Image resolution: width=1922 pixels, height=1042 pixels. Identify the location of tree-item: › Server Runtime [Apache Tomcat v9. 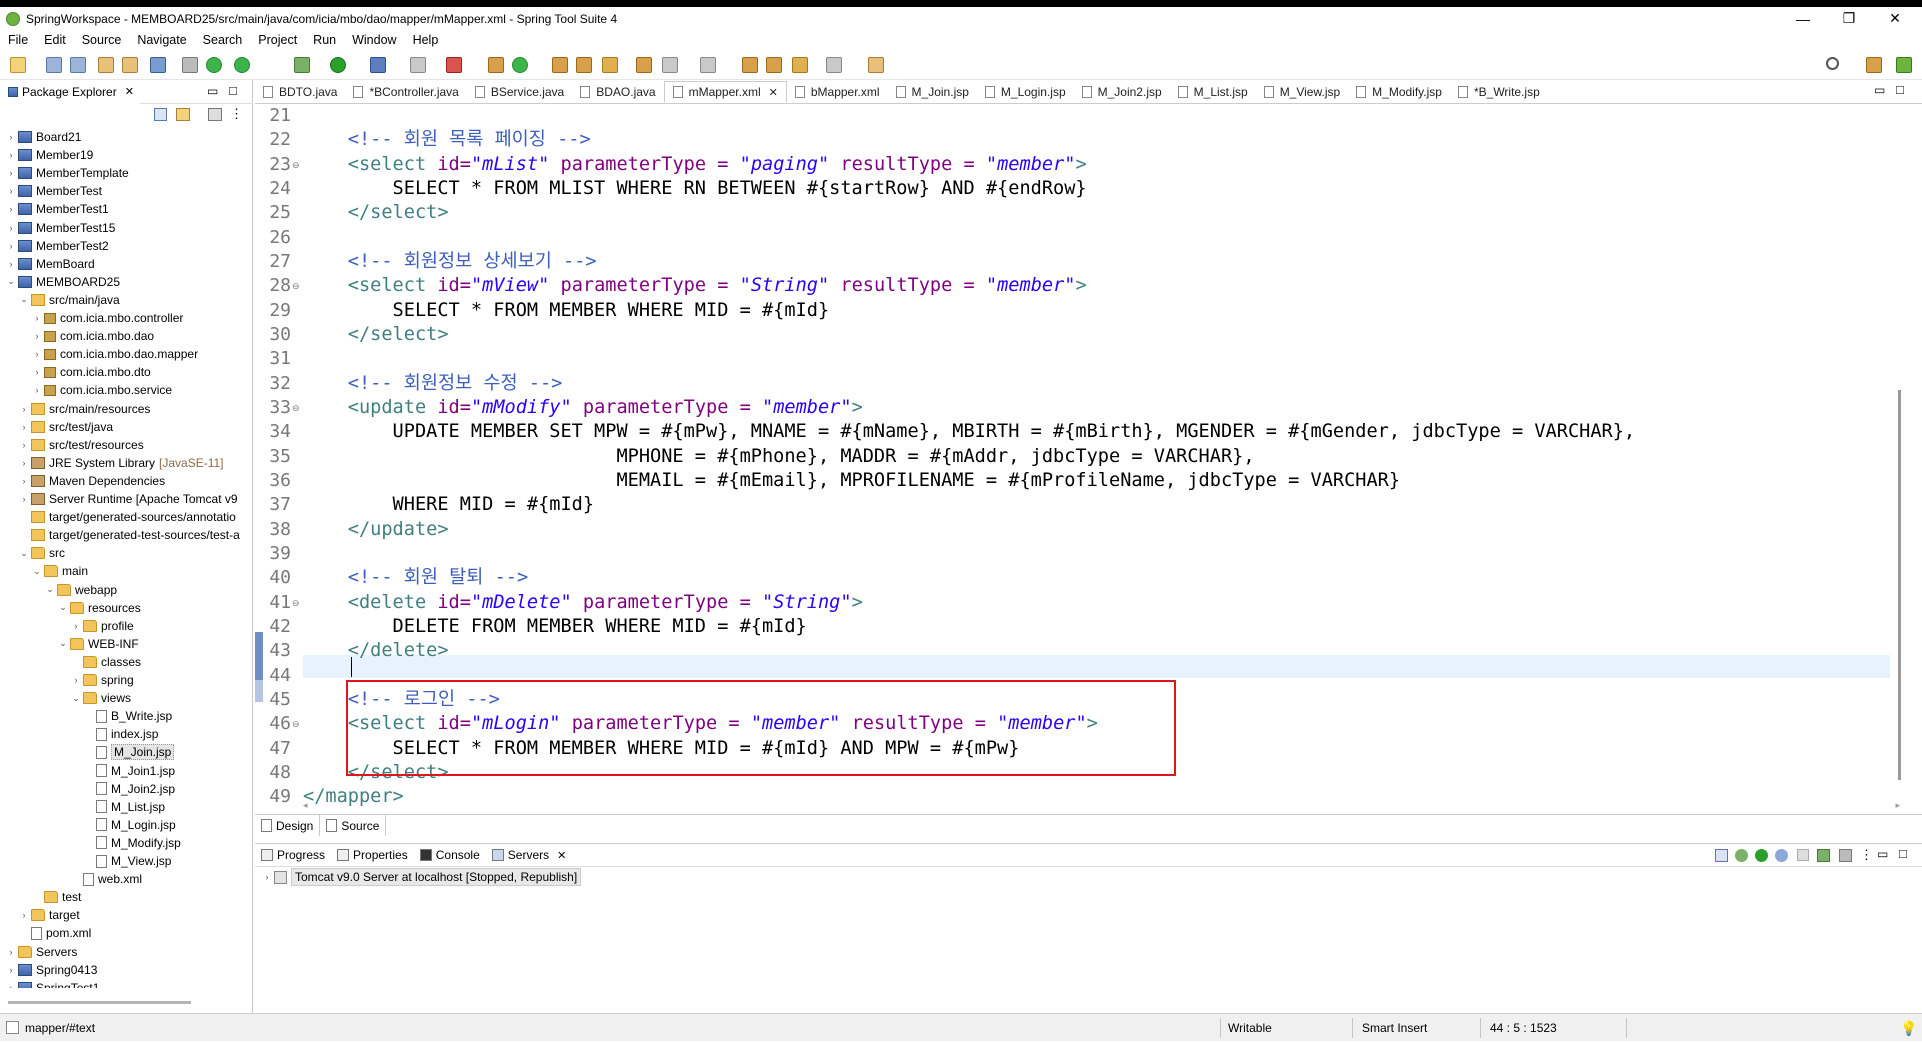
(128, 499).